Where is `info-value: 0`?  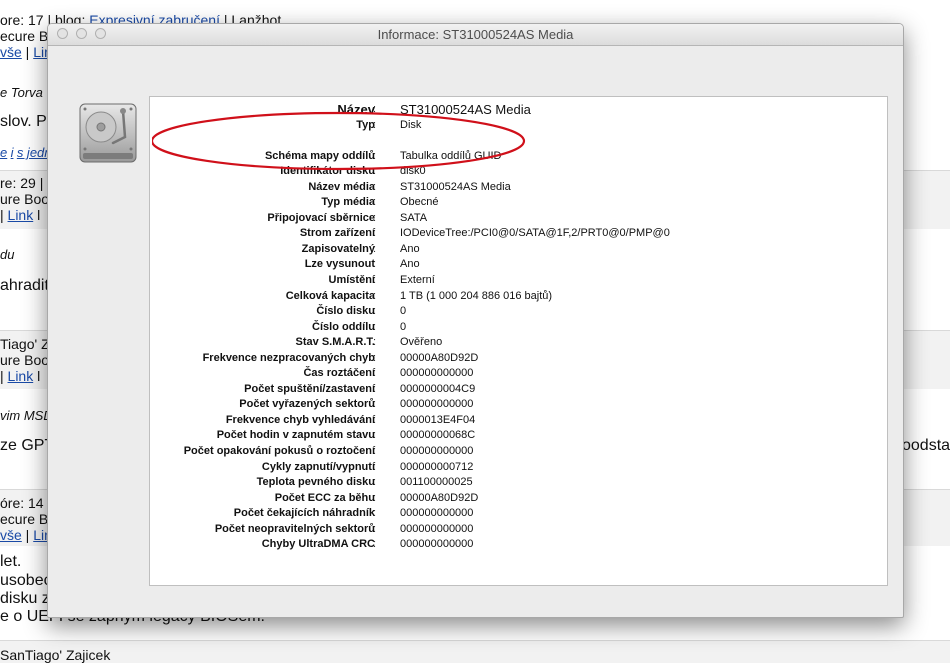 info-value: 0 is located at coordinates (403, 311).